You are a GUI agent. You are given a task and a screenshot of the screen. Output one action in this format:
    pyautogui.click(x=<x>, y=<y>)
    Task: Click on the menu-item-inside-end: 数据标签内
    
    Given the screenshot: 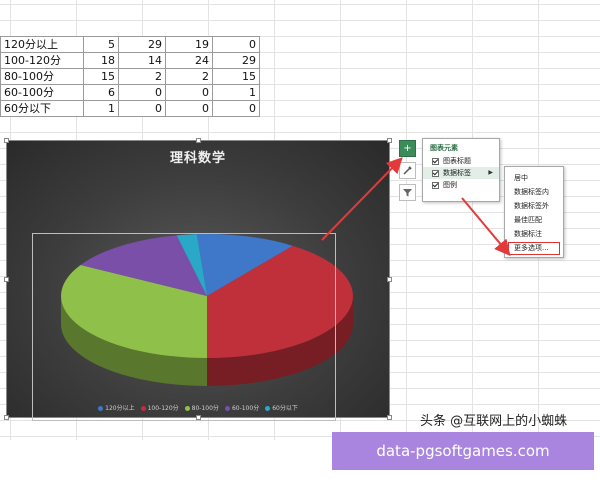 What is the action you would take?
    pyautogui.click(x=534, y=192)
    